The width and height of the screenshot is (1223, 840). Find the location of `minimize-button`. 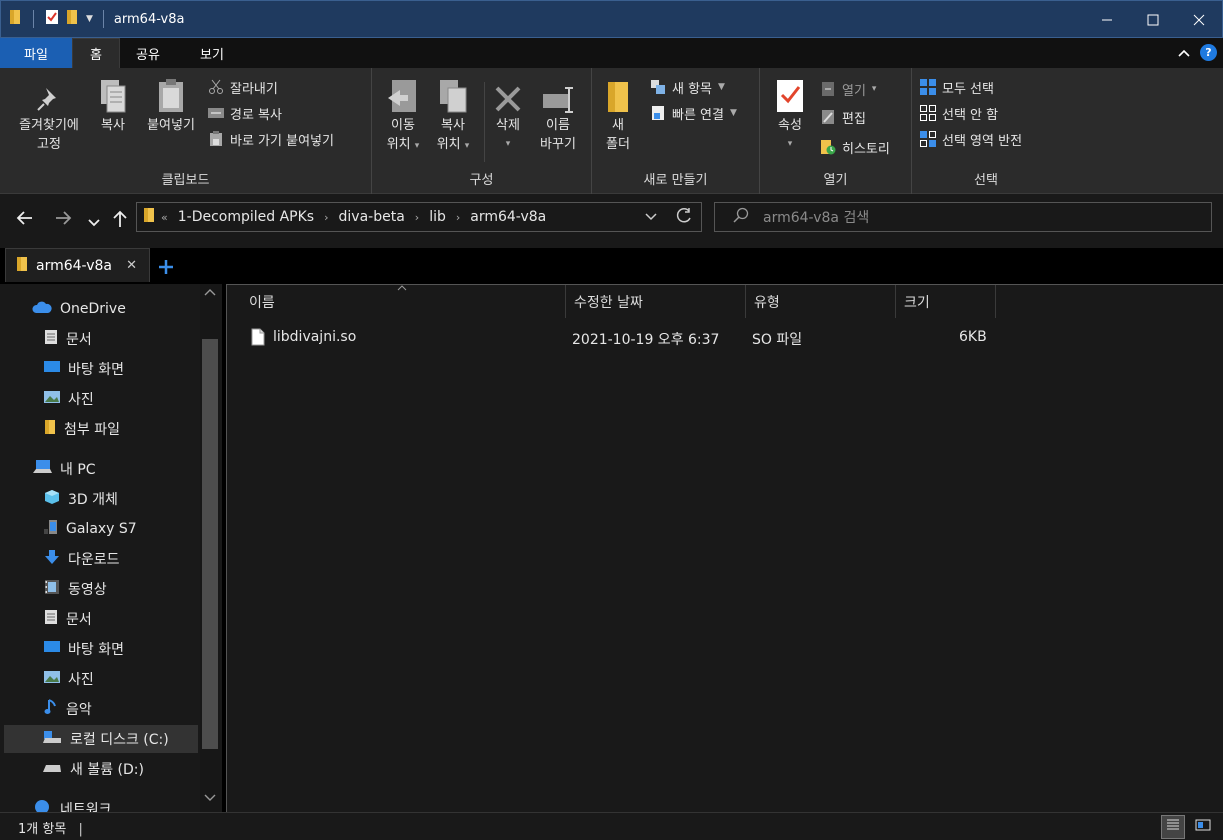

minimize-button is located at coordinates (1107, 20).